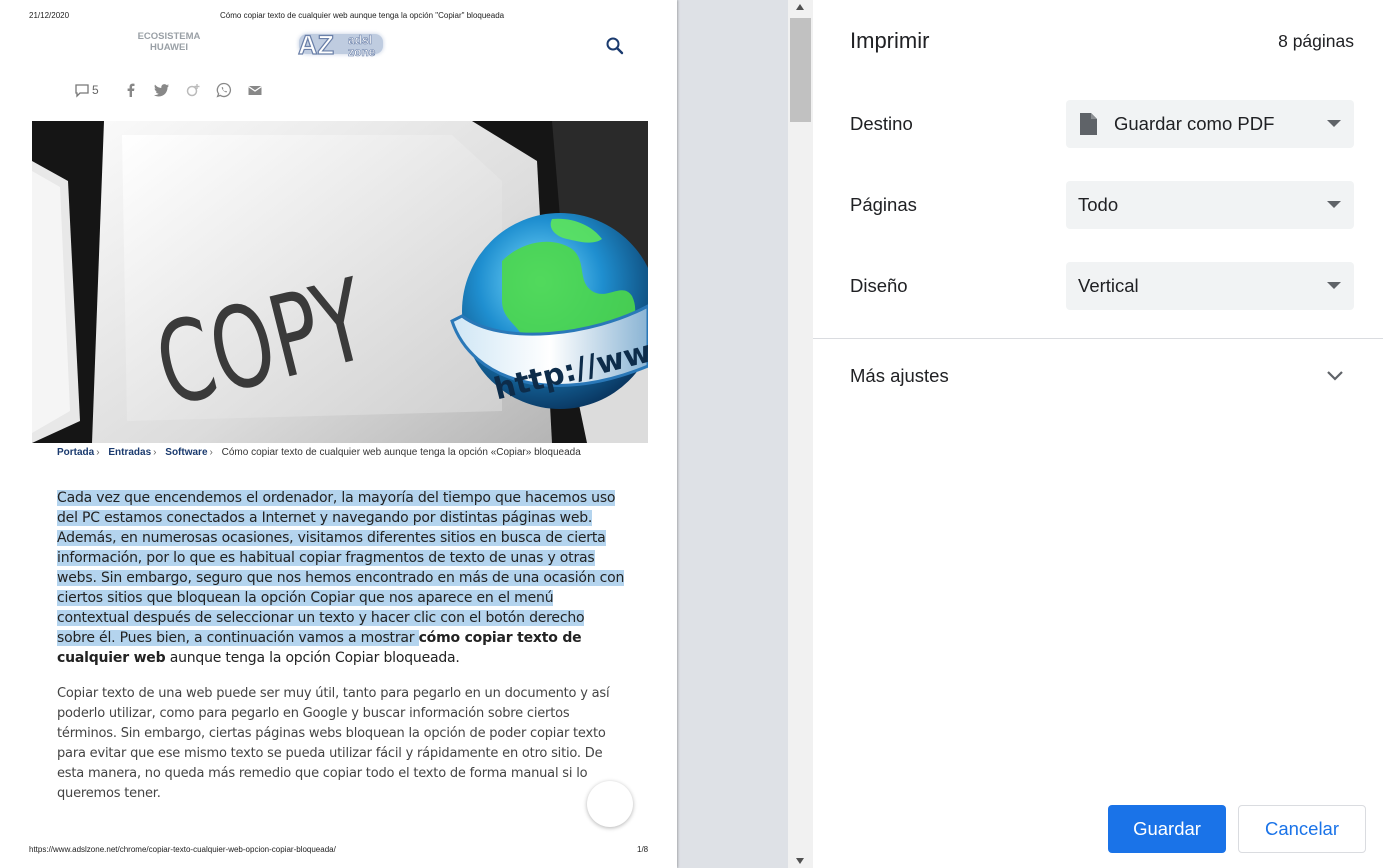 The height and width of the screenshot is (868, 1383). What do you see at coordinates (161, 90) in the screenshot?
I see `twitter-icon` at bounding box center [161, 90].